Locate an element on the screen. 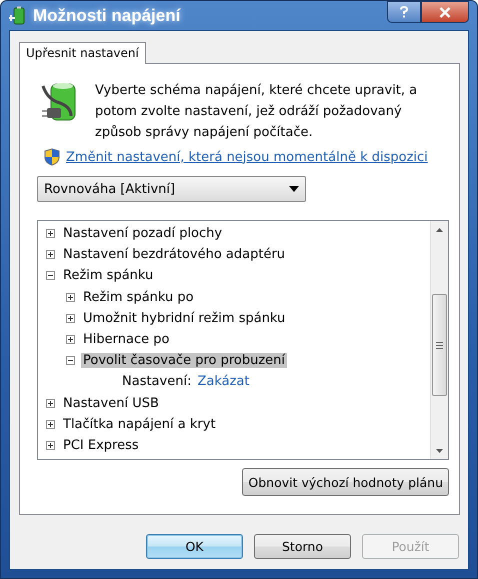 The height and width of the screenshot is (579, 478). scroll-down-icon is located at coordinates (439, 450).